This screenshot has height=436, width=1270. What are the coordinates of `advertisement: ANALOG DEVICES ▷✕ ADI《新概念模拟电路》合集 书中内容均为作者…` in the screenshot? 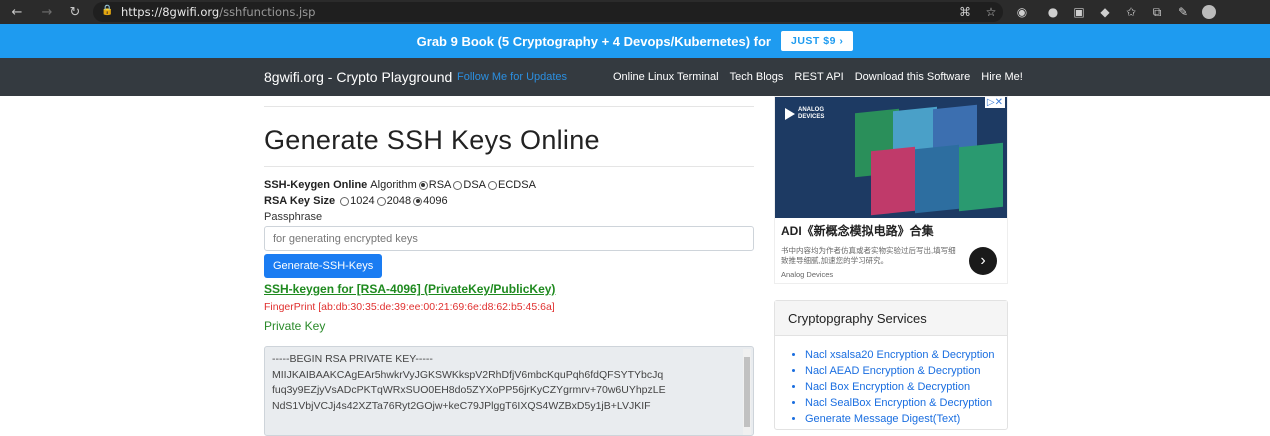 It's located at (891, 190).